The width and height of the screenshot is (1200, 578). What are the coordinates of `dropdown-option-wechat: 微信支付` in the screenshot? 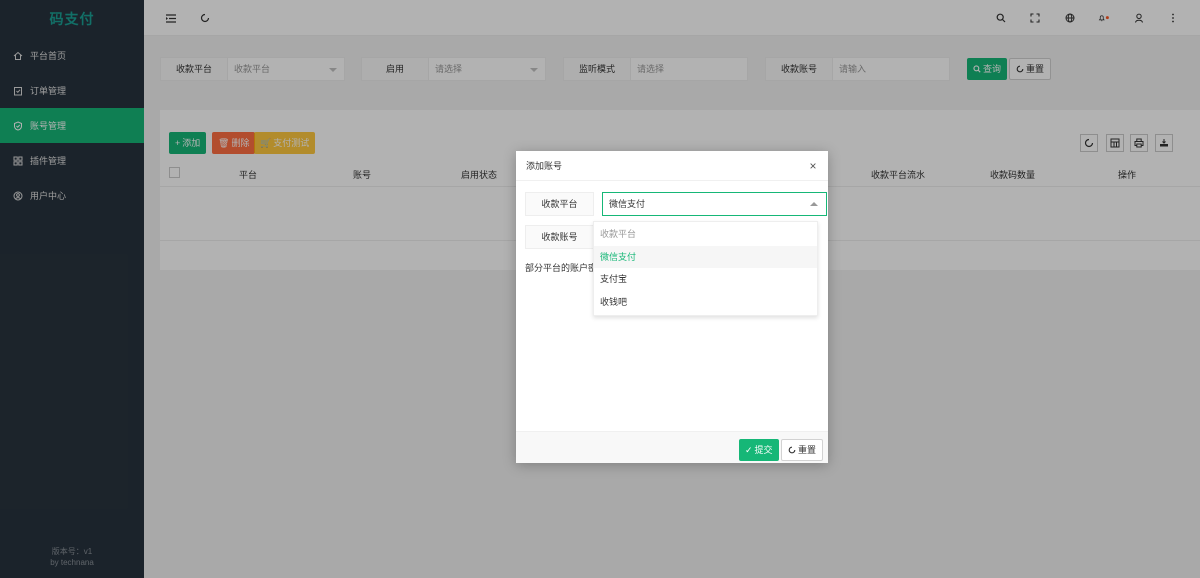 It's located at (705, 256).